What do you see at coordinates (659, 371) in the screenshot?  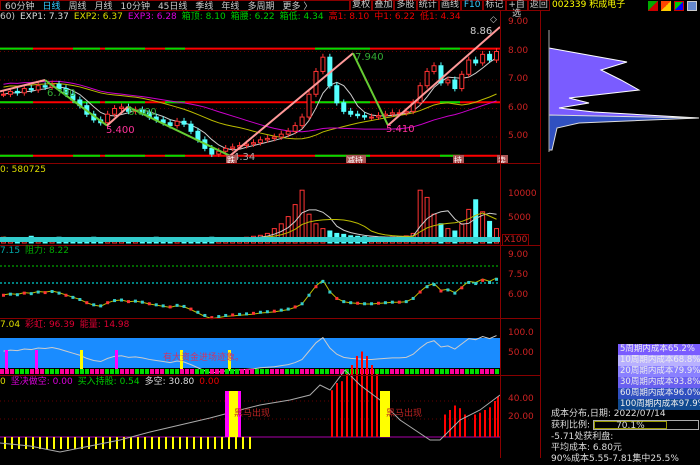 I see `chip-legend-item: 20周期内成本79.9%` at bounding box center [659, 371].